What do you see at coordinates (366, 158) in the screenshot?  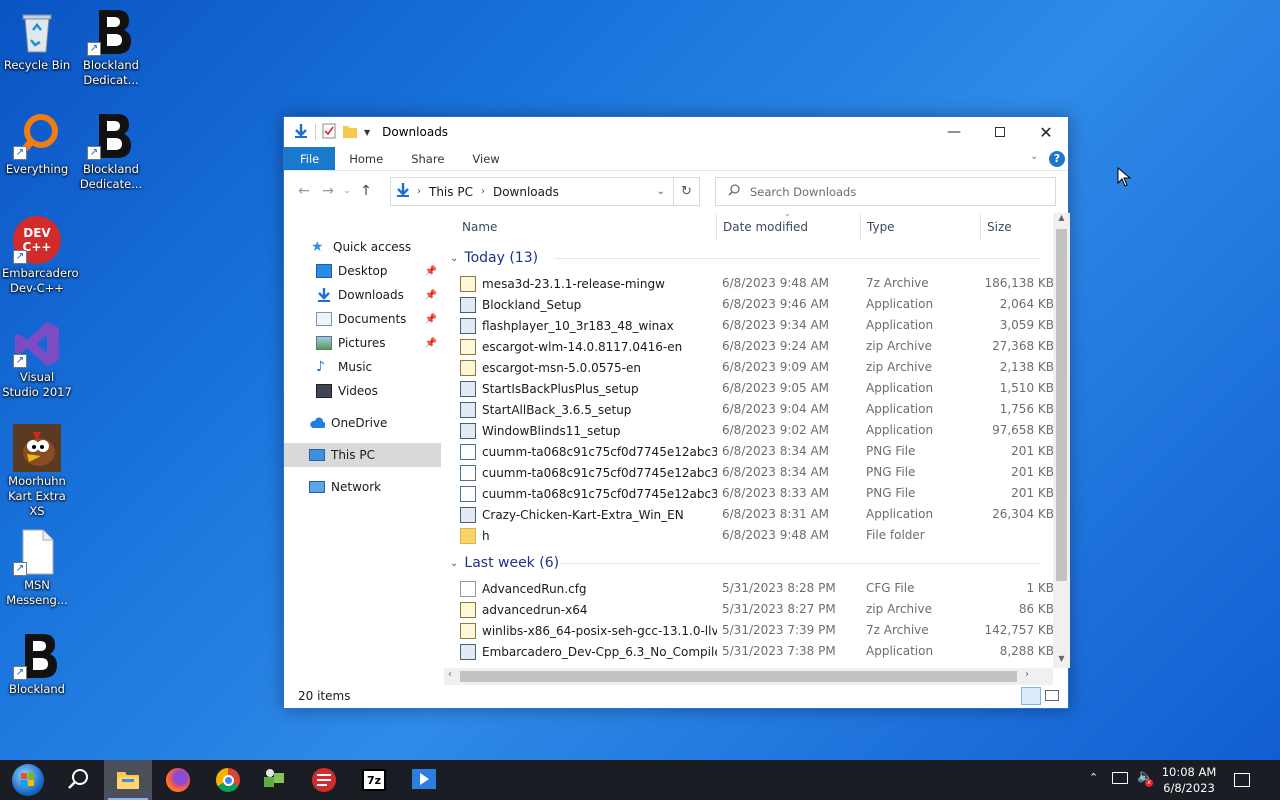 I see `tab-home: Home` at bounding box center [366, 158].